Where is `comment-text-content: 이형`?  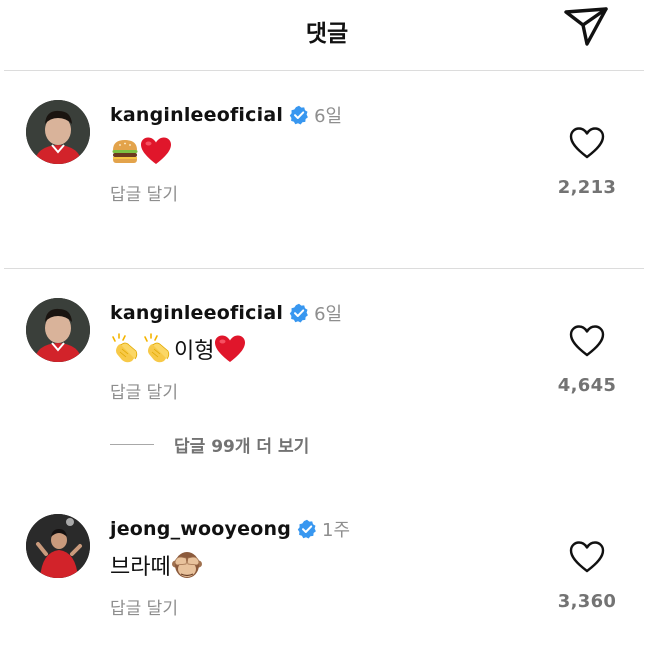
comment-text-content: 이형 is located at coordinates (194, 351).